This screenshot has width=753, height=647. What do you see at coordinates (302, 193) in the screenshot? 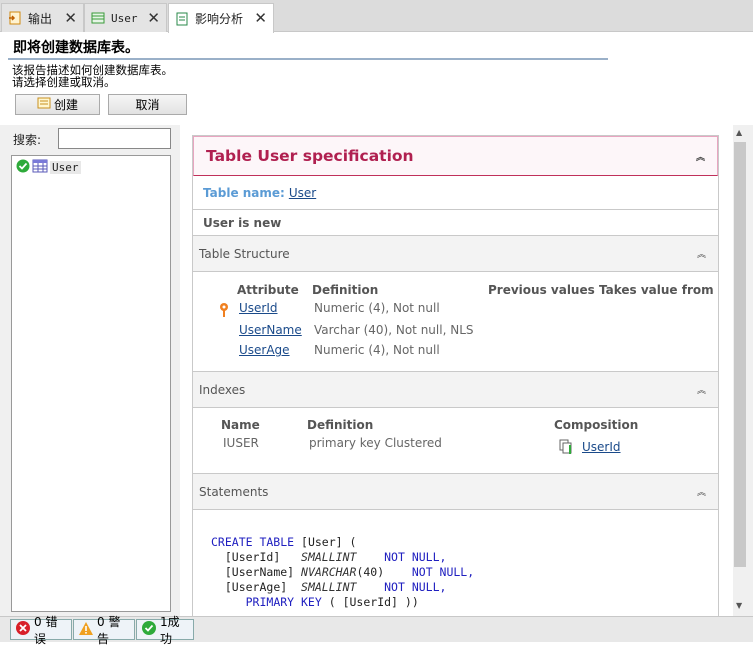
I see `table-name-link: User` at bounding box center [302, 193].